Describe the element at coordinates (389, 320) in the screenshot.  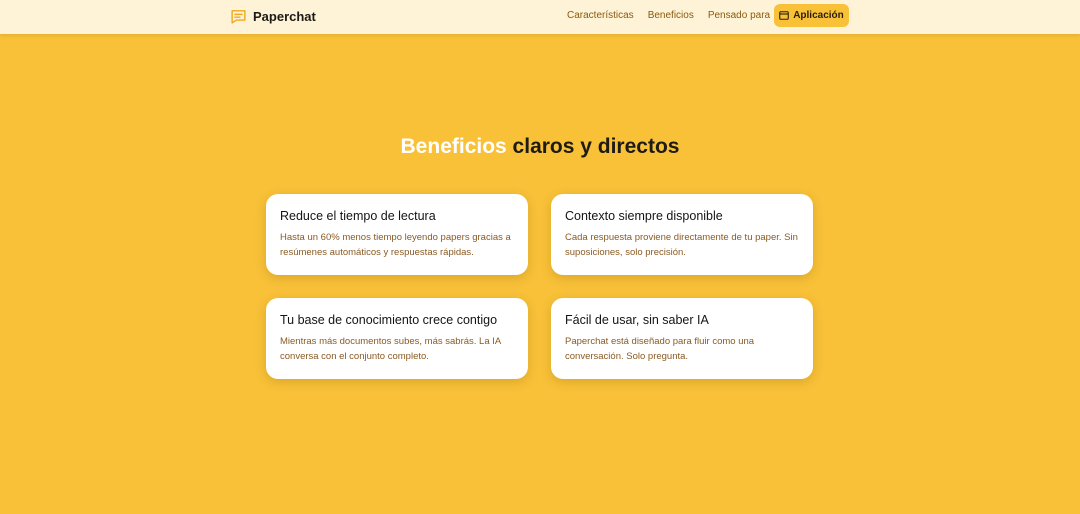
I see `card-title: Tu base de conocimiento crece contigo` at that location.